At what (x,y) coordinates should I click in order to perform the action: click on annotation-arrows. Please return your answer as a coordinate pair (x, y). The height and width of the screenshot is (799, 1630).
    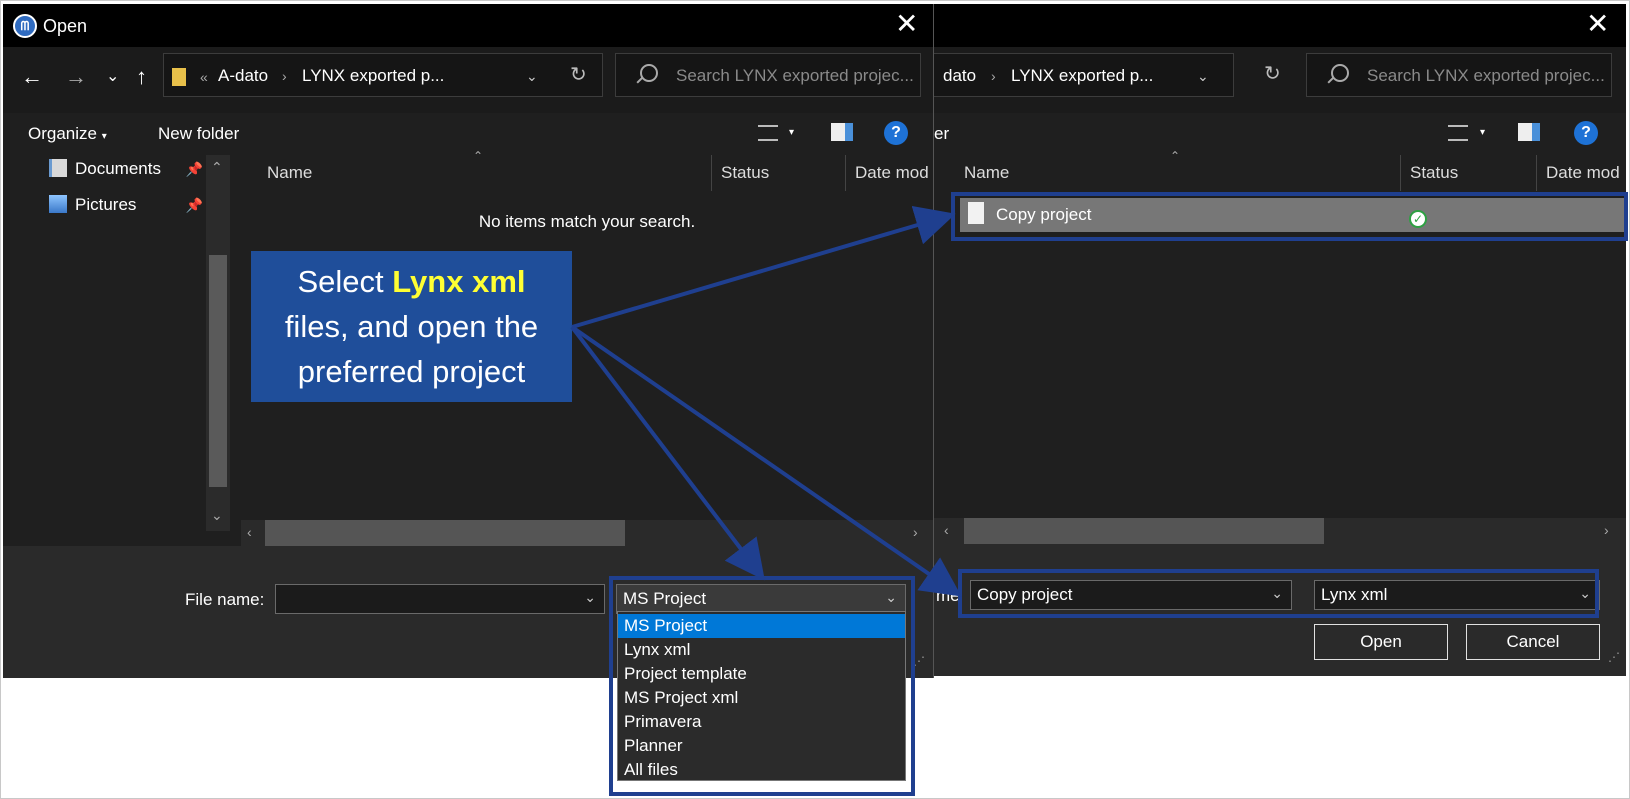
    Looking at the image, I should click on (766, 401).